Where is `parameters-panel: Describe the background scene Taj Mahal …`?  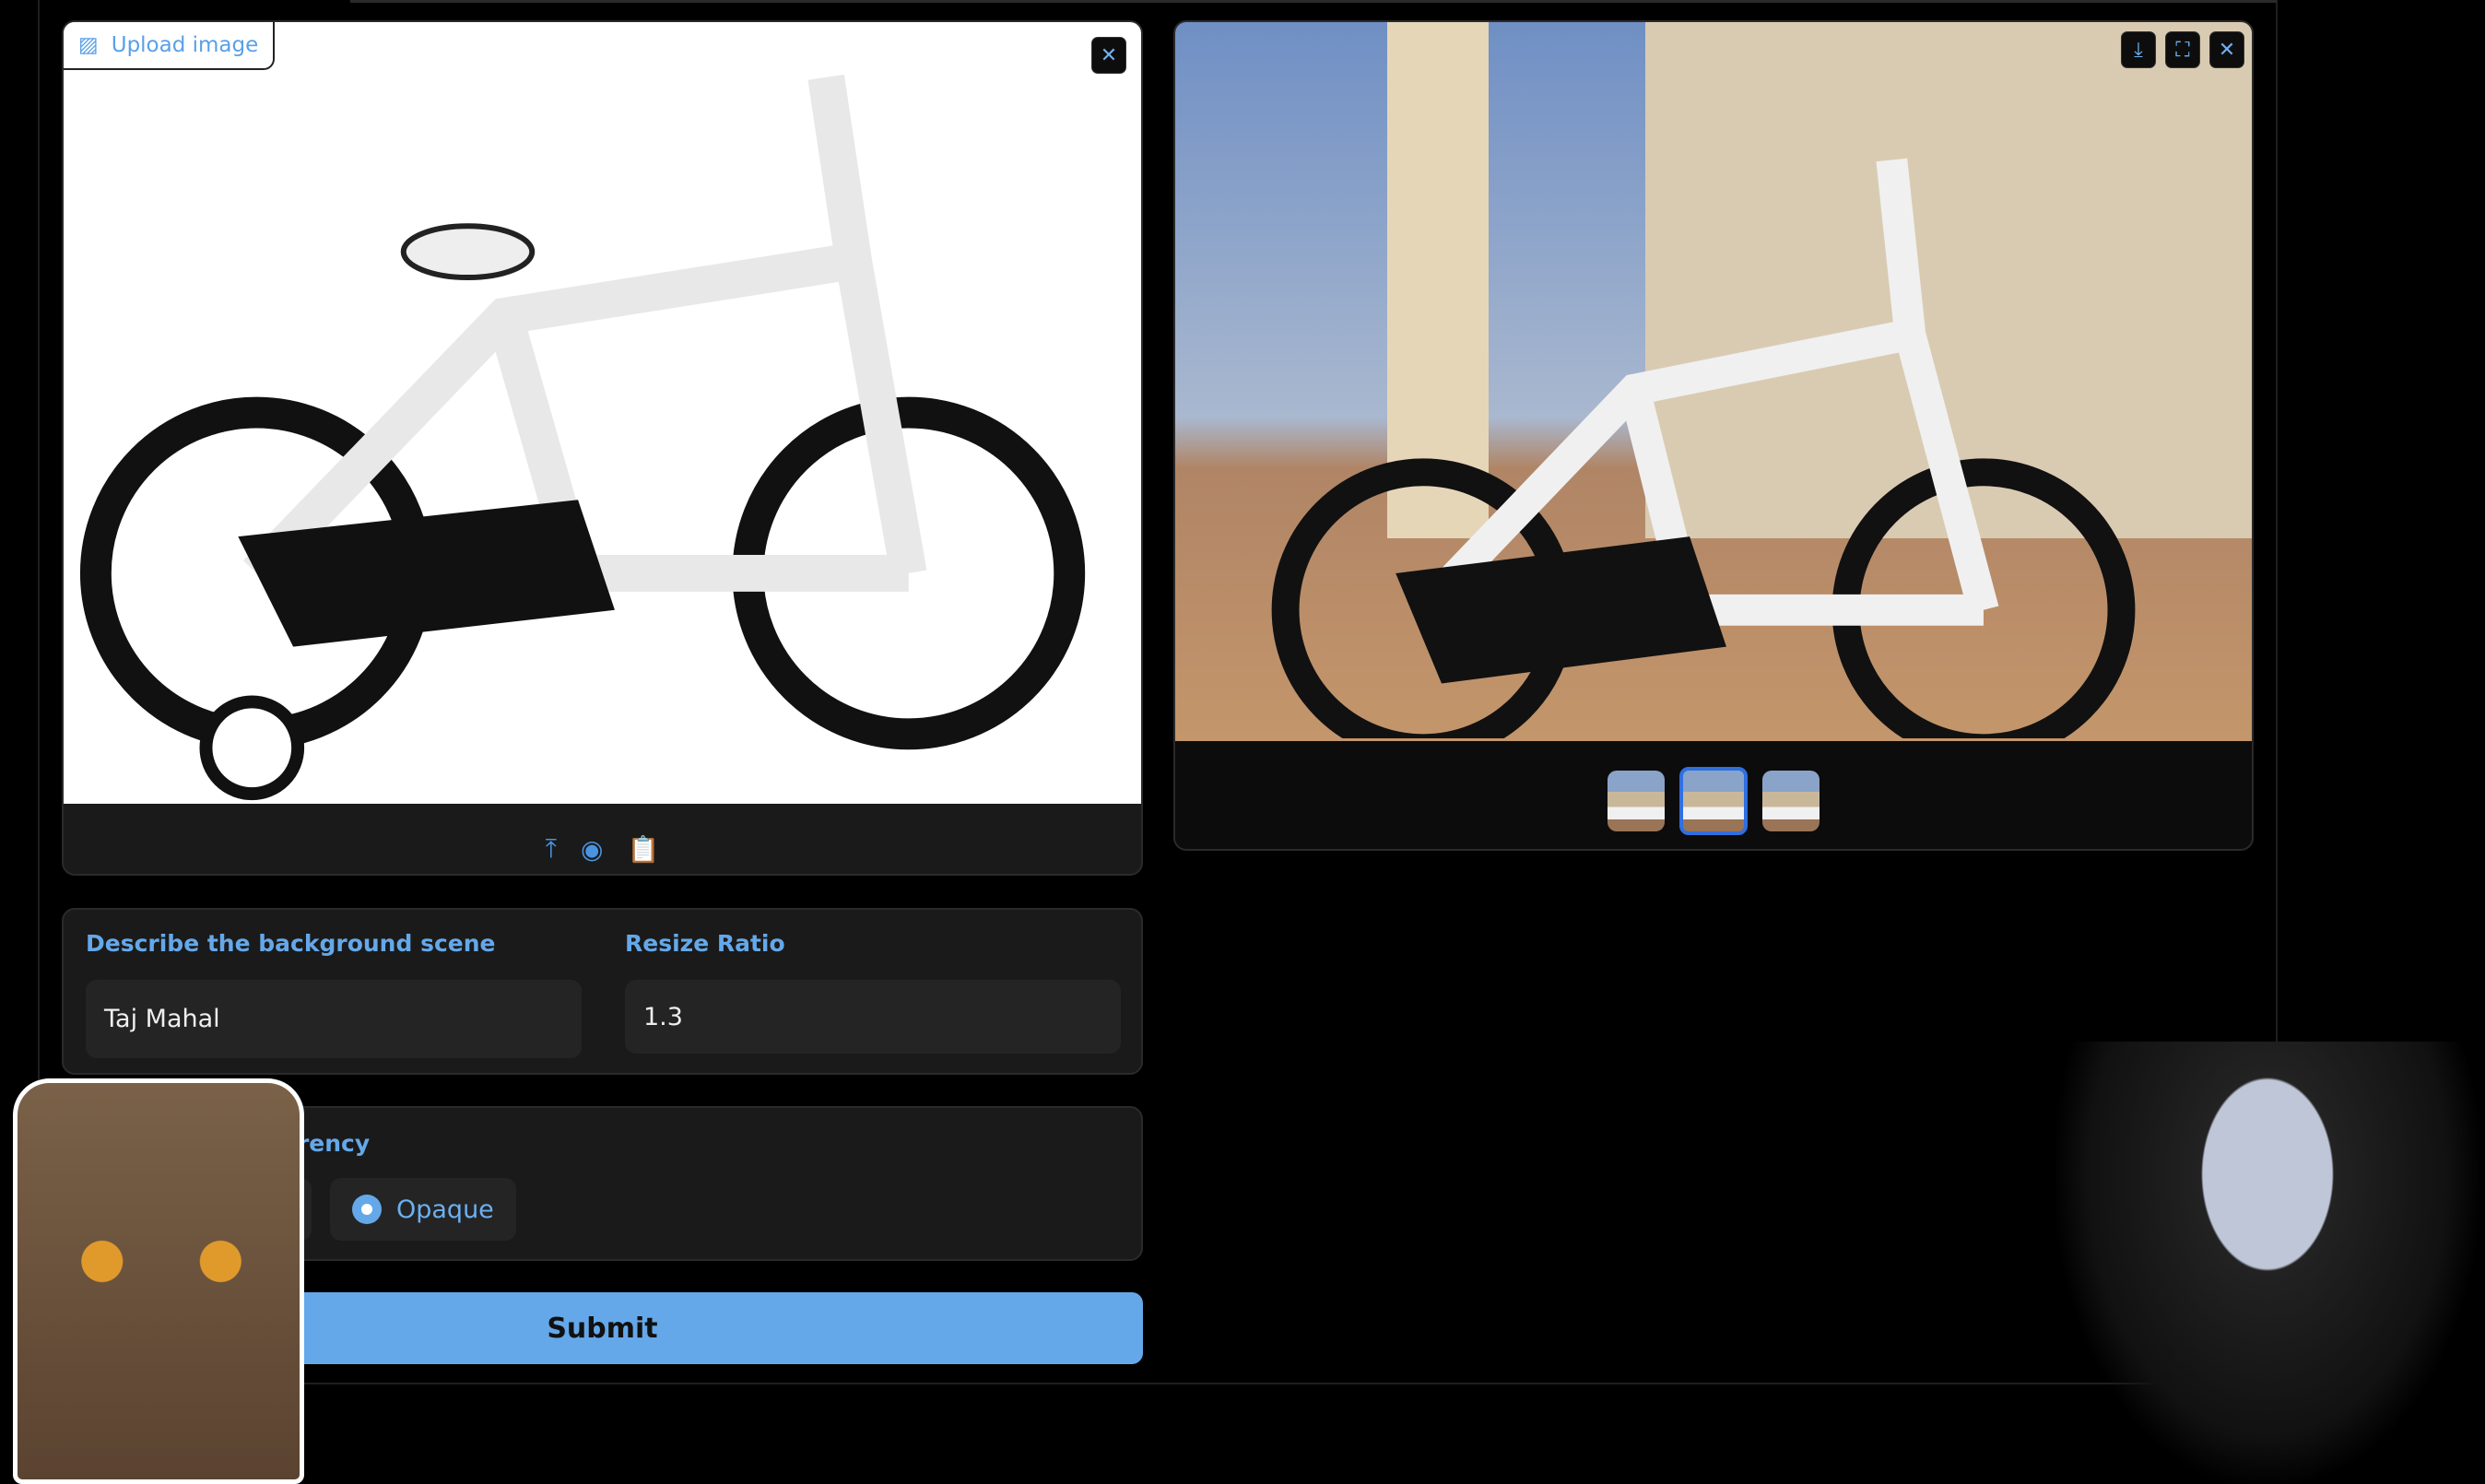 parameters-panel: Describe the background scene Taj Mahal … is located at coordinates (602, 991).